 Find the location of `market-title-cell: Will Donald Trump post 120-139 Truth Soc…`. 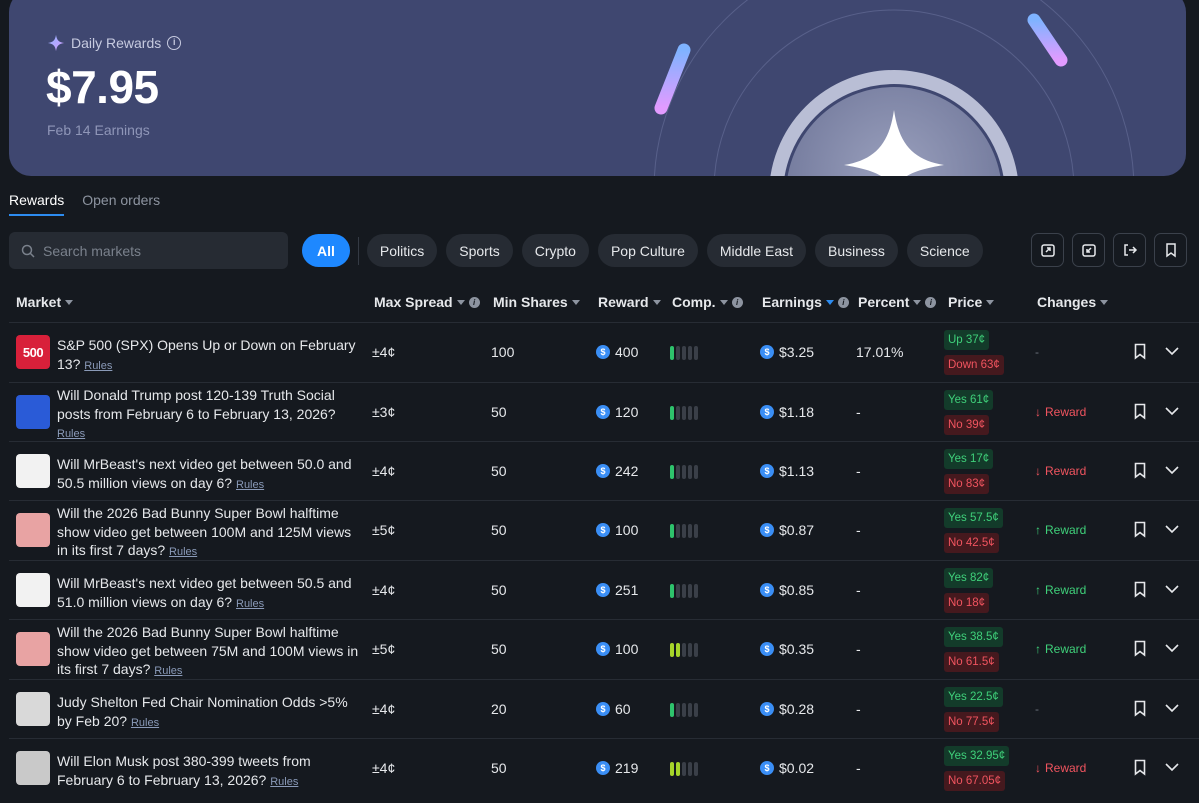

market-title-cell: Will Donald Trump post 120-139 Truth Soc… is located at coordinates (211, 415).